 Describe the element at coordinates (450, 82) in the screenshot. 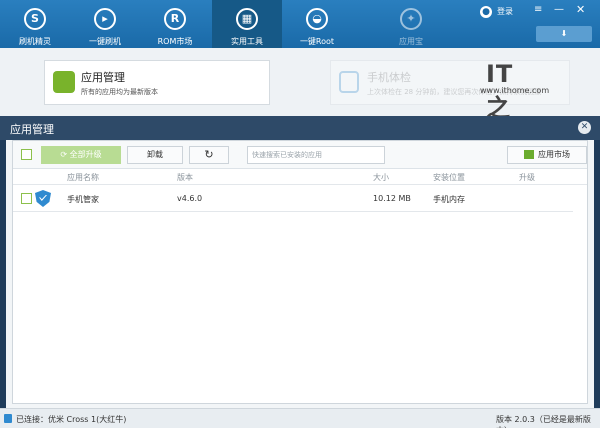

I see `phone-checkup-card: 手机体检 上次体检在 28 分钟前，建议您再次体检，保持系统健康` at that location.